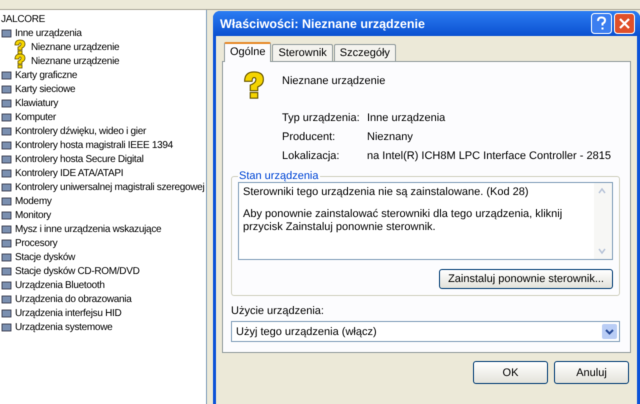  I want to click on tree-item: Inne urządzenia, so click(48, 33).